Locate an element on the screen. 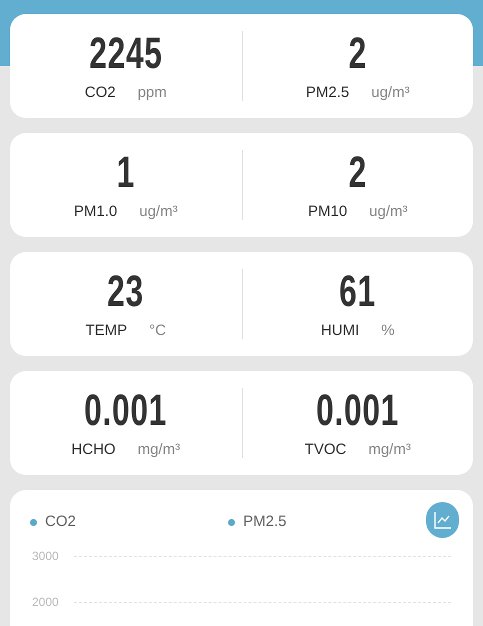  reading-value: 1 is located at coordinates (125, 173).